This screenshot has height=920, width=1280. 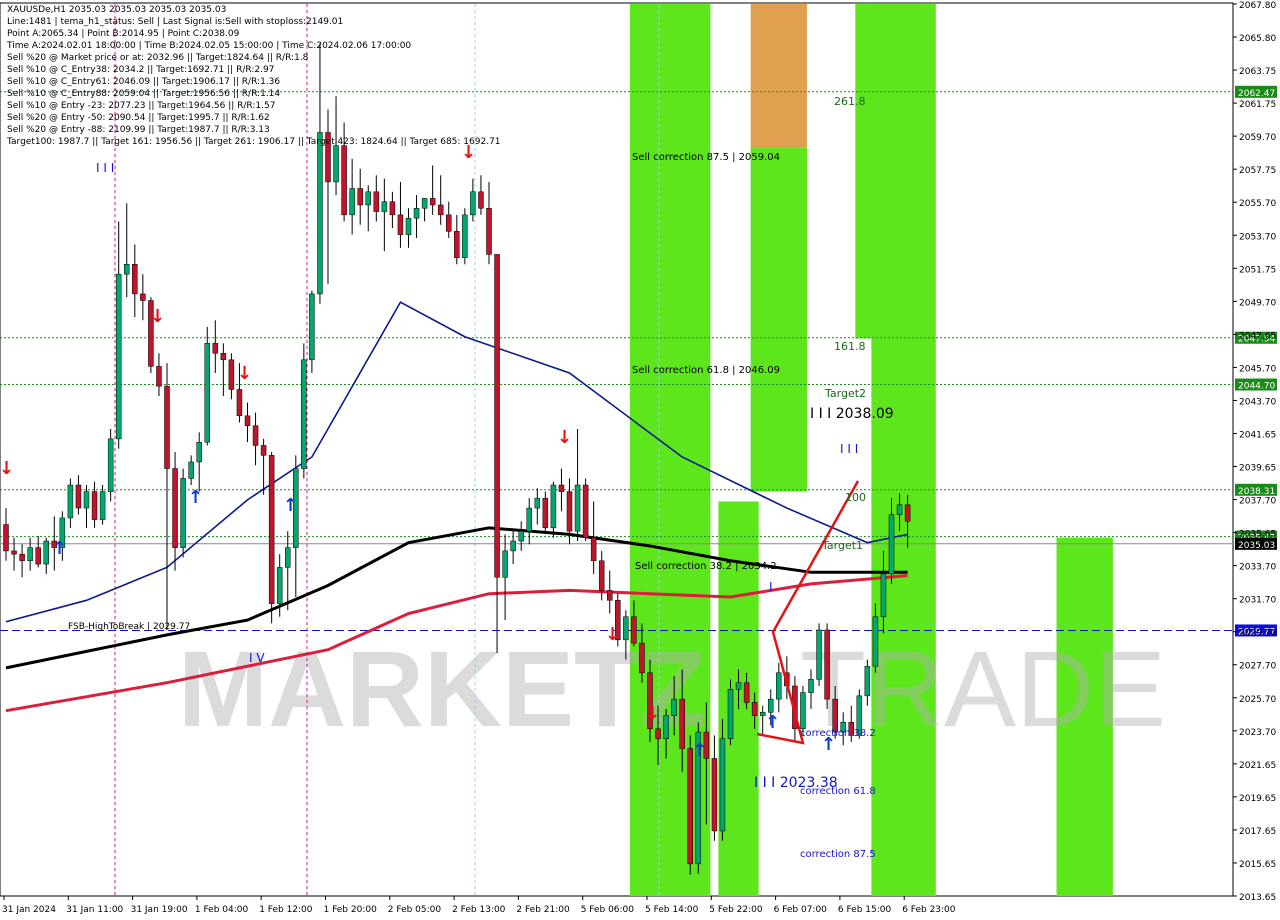 What do you see at coordinates (286, 910) in the screenshot?
I see `x-tick-label: 1 Feb 12:00` at bounding box center [286, 910].